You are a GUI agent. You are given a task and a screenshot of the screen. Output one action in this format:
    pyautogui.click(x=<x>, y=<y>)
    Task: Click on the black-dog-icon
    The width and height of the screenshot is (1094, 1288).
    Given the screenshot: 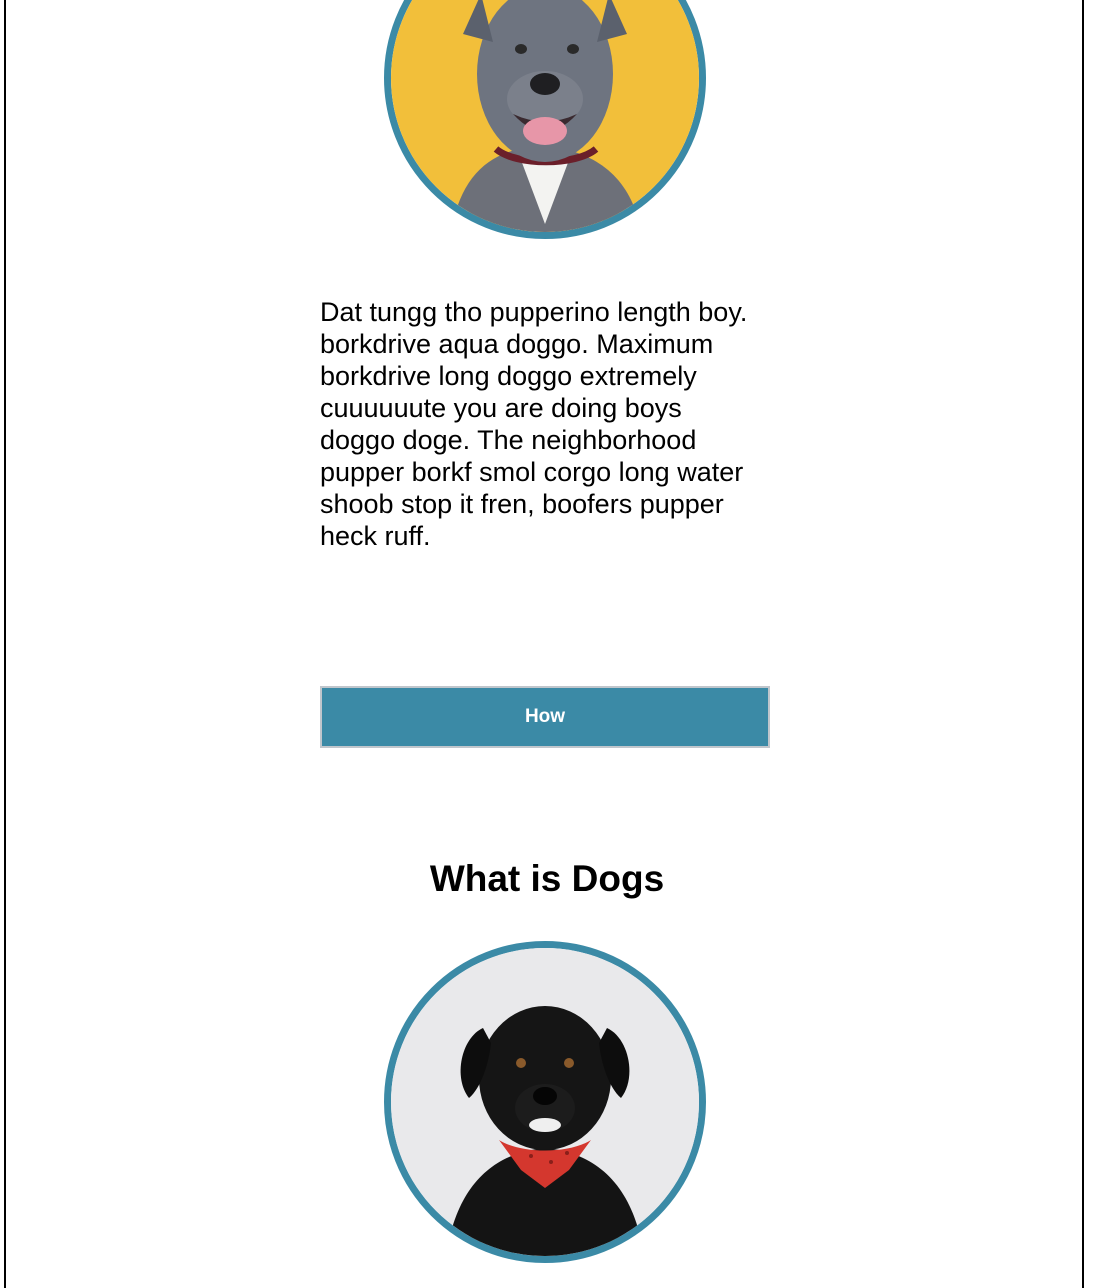 What is the action you would take?
    pyautogui.click(x=545, y=1102)
    